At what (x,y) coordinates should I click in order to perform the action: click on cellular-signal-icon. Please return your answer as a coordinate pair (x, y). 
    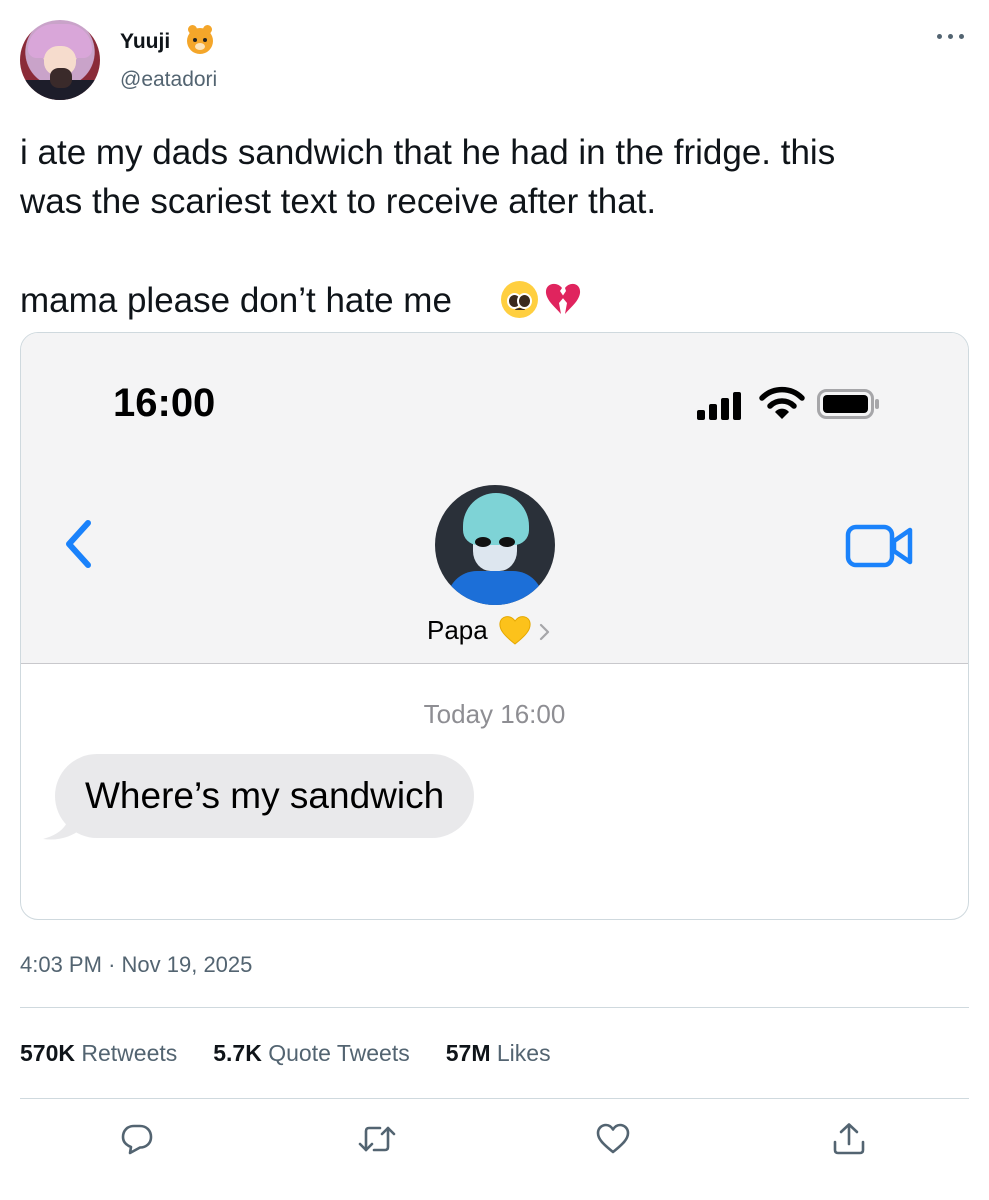
    Looking at the image, I should click on (719, 406).